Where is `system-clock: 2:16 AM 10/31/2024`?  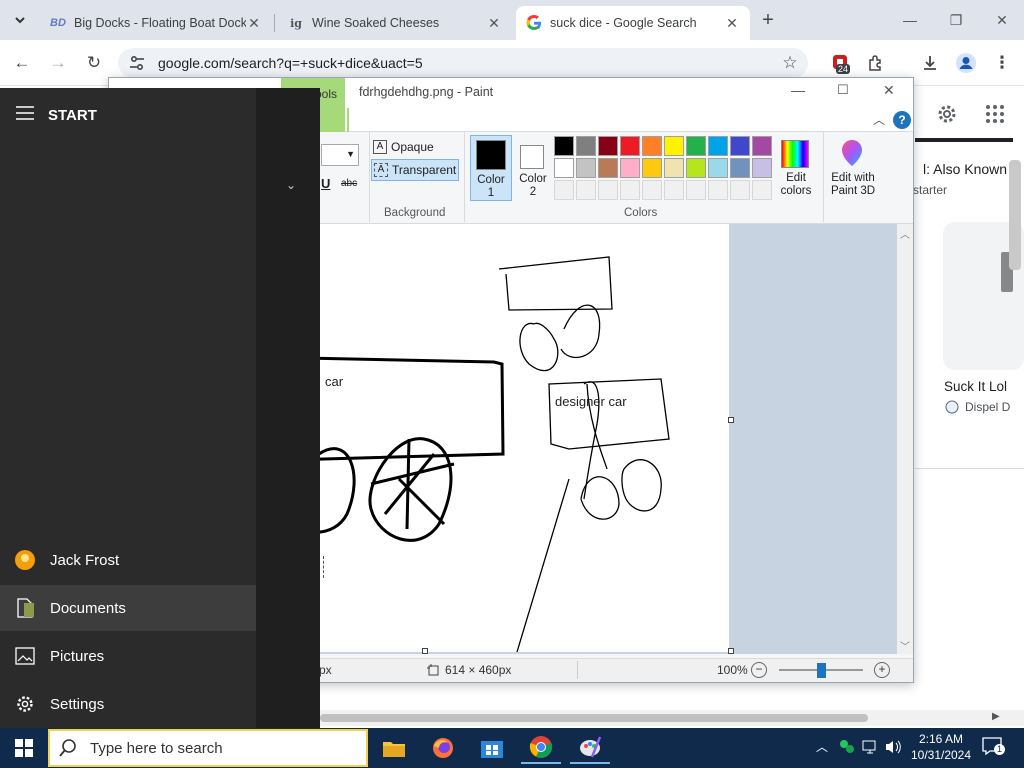
system-clock: 2:16 AM 10/31/2024 is located at coordinates (941, 748).